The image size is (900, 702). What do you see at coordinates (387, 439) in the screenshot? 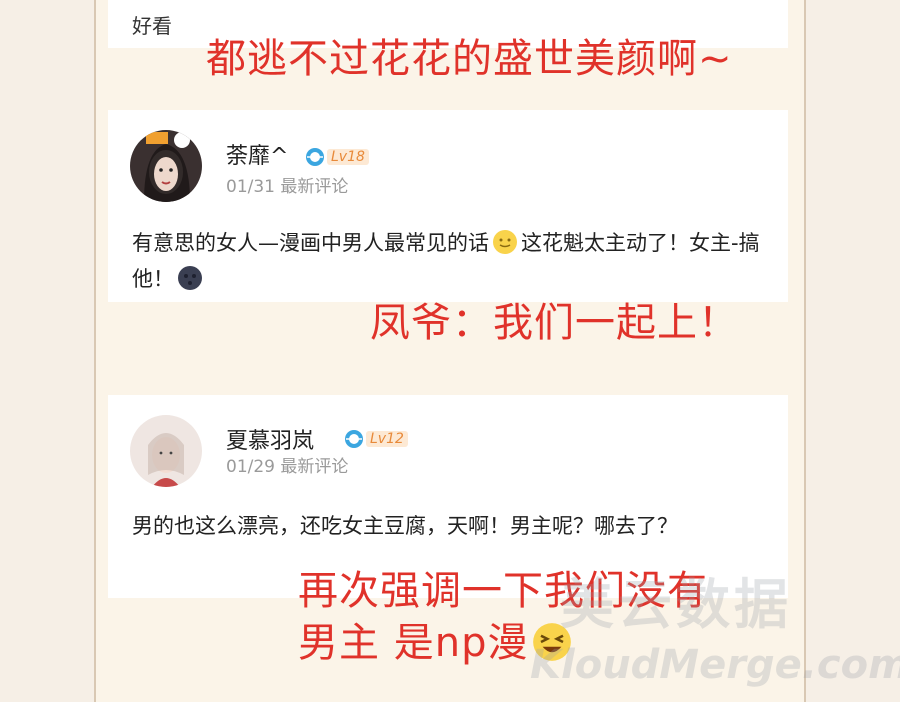
I see `level-label: Lv12` at bounding box center [387, 439].